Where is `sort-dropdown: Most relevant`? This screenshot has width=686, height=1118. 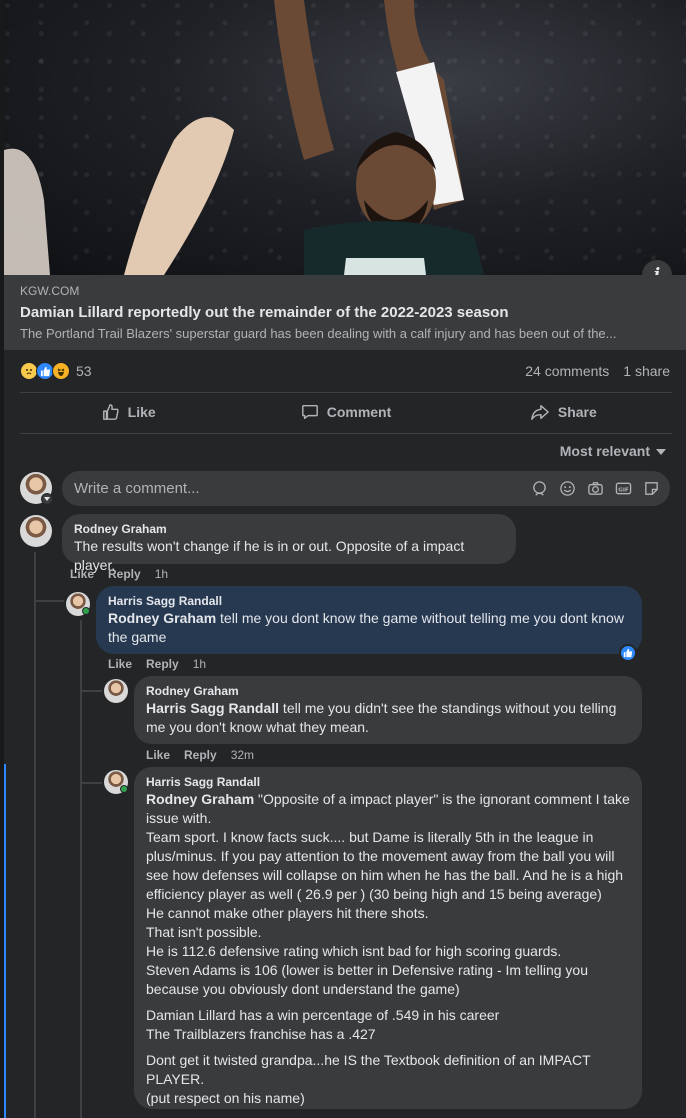 sort-dropdown: Most relevant is located at coordinates (613, 451).